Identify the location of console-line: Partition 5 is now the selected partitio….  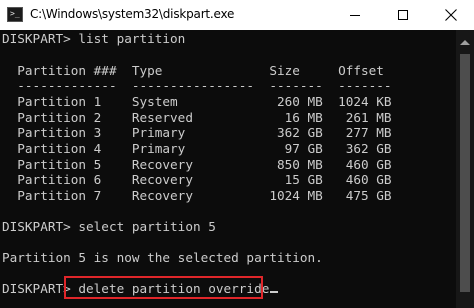
(162, 257).